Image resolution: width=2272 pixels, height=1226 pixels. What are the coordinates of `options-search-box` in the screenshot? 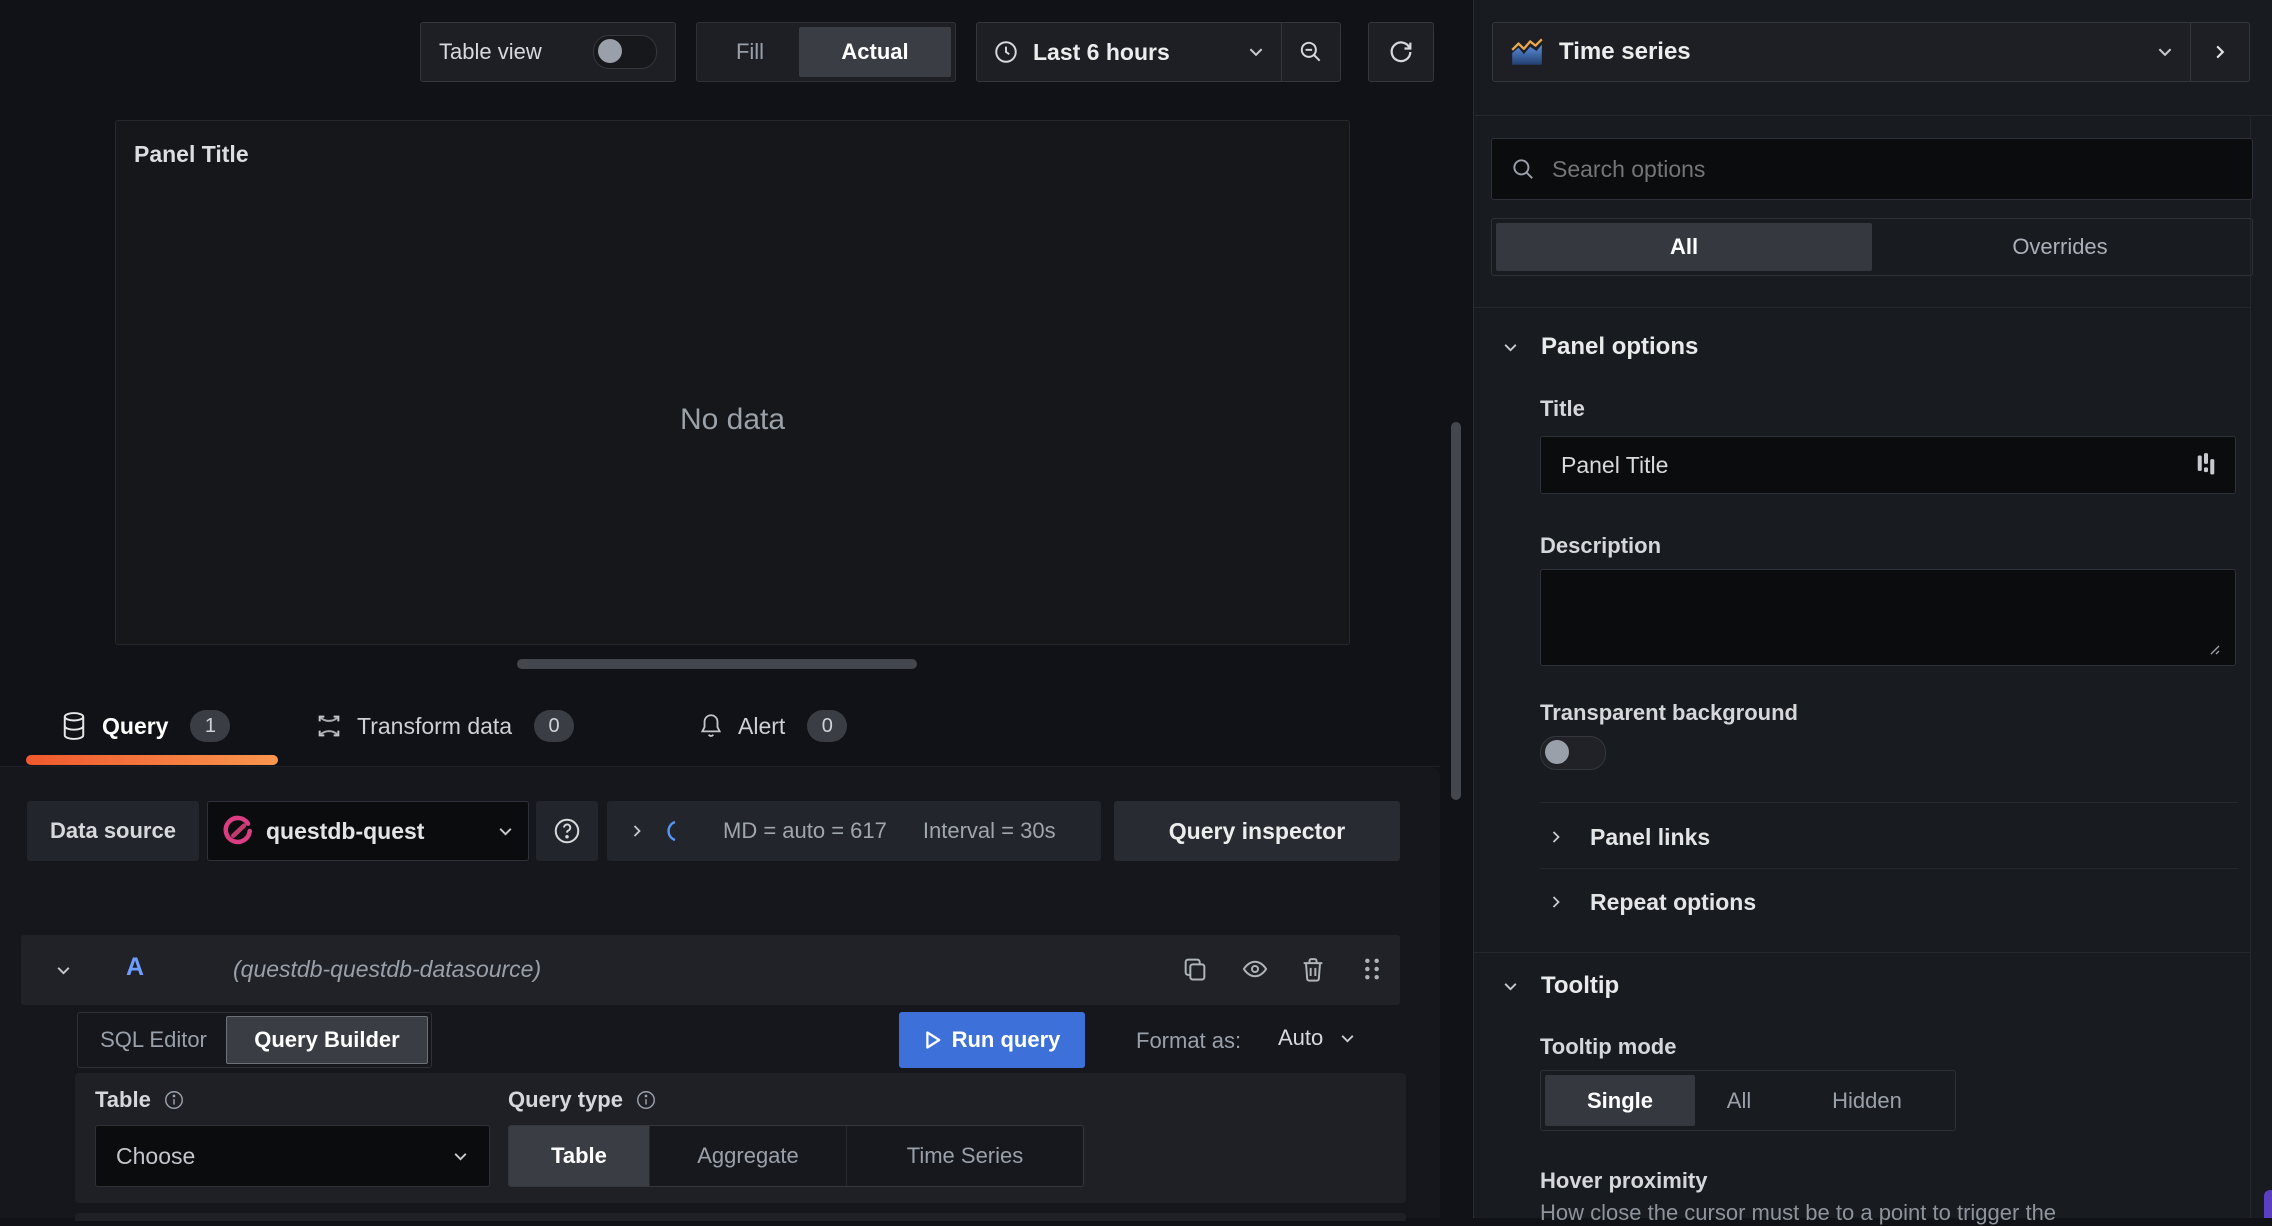 It's located at (1872, 169).